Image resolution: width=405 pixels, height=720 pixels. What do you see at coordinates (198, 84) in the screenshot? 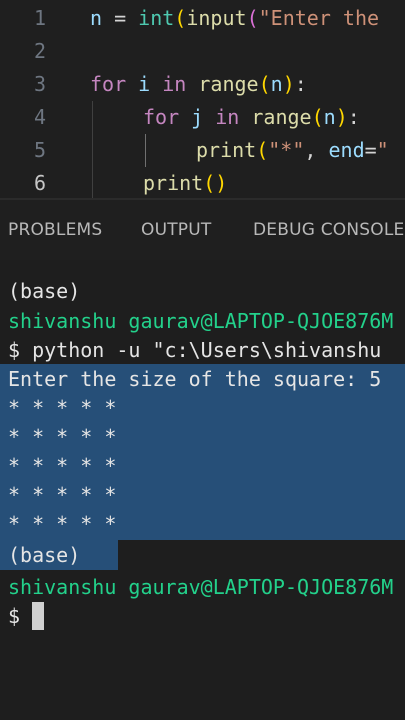
I see `code-text: for i in range(n):` at bounding box center [198, 84].